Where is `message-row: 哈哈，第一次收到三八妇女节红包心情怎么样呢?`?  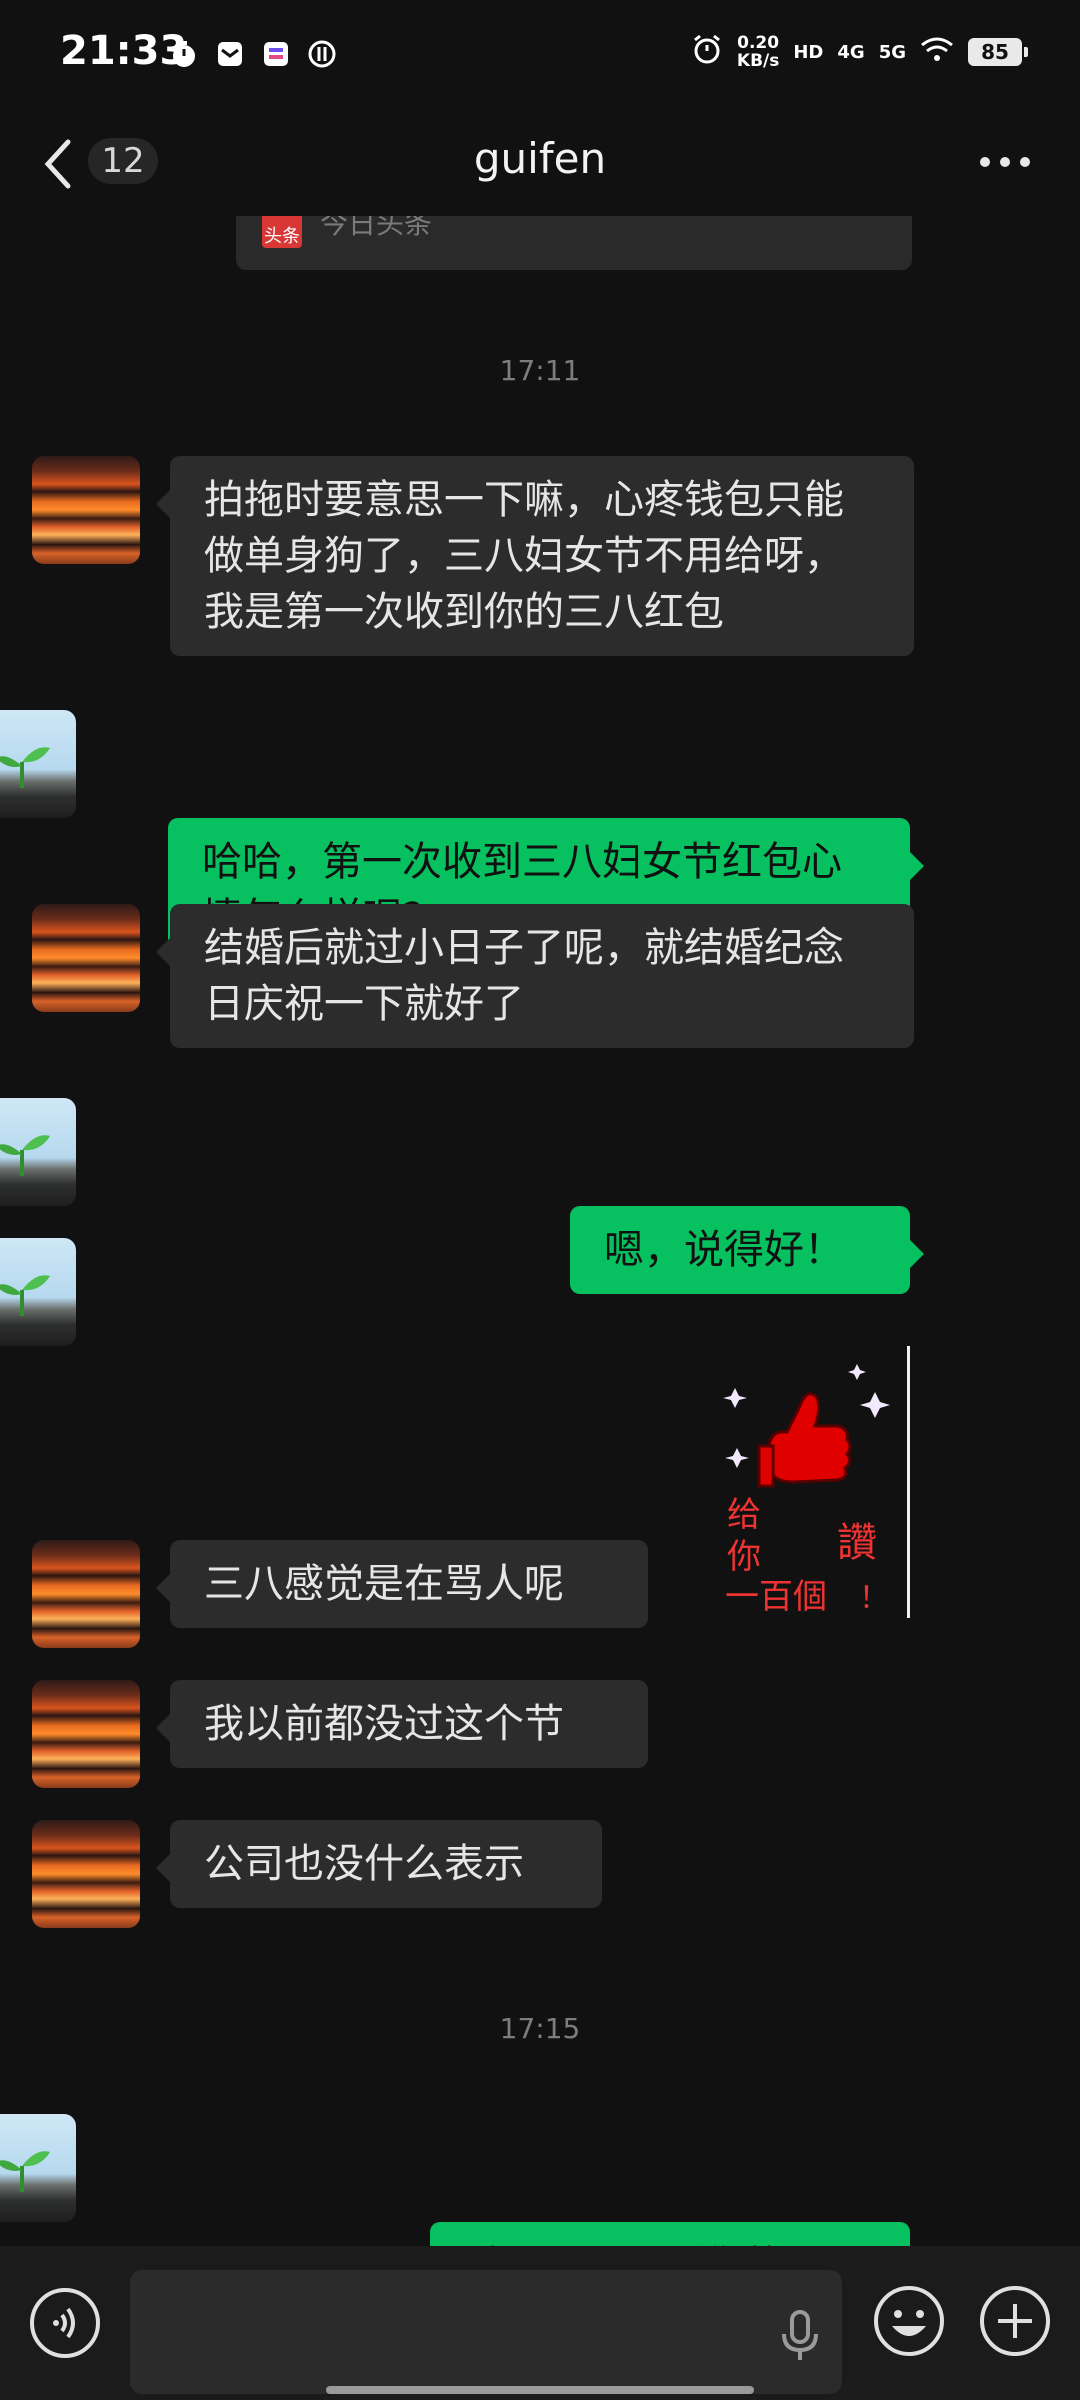
message-row: 哈哈，第一次收到三八妇女节红包心情怎么样呢? is located at coordinates (540, 836).